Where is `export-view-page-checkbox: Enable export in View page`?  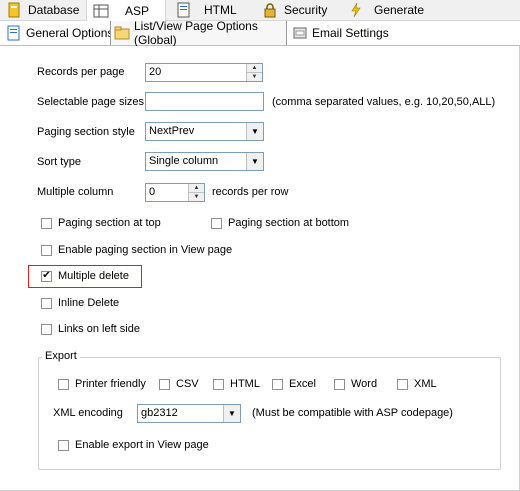 export-view-page-checkbox: Enable export in View page is located at coordinates (133, 445).